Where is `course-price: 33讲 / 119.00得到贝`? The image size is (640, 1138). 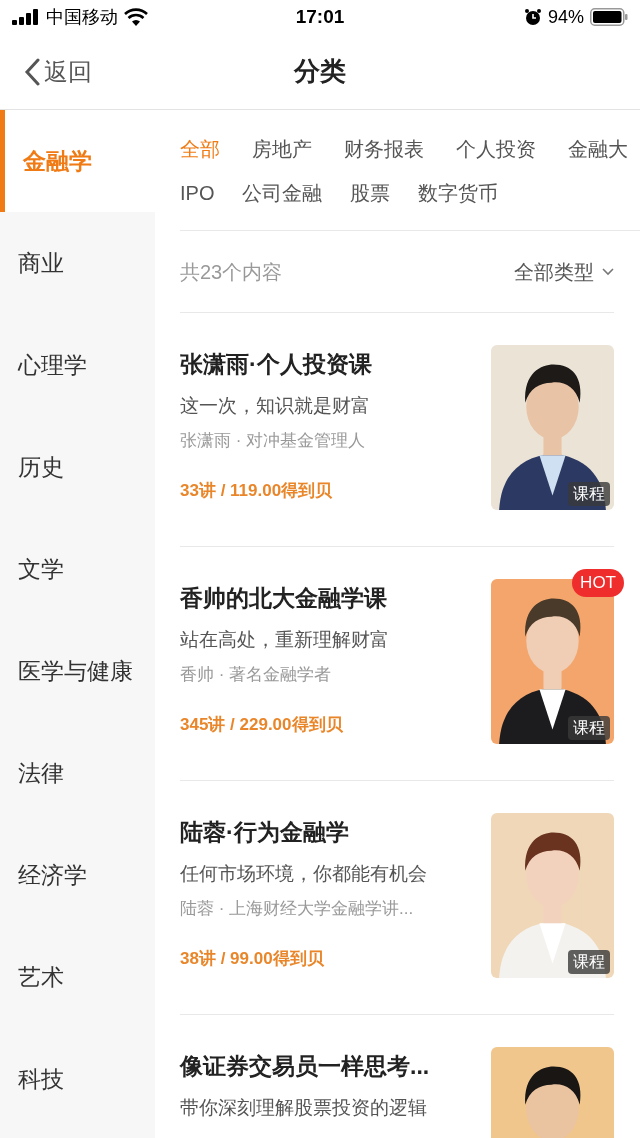
course-price: 33讲 / 119.00得到贝 is located at coordinates (257, 490).